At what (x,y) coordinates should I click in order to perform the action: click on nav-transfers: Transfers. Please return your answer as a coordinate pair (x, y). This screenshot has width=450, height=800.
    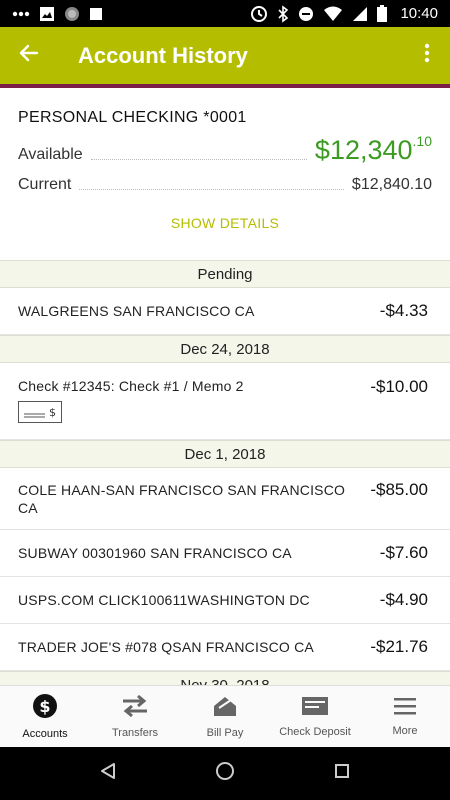
    Looking at the image, I should click on (135, 716).